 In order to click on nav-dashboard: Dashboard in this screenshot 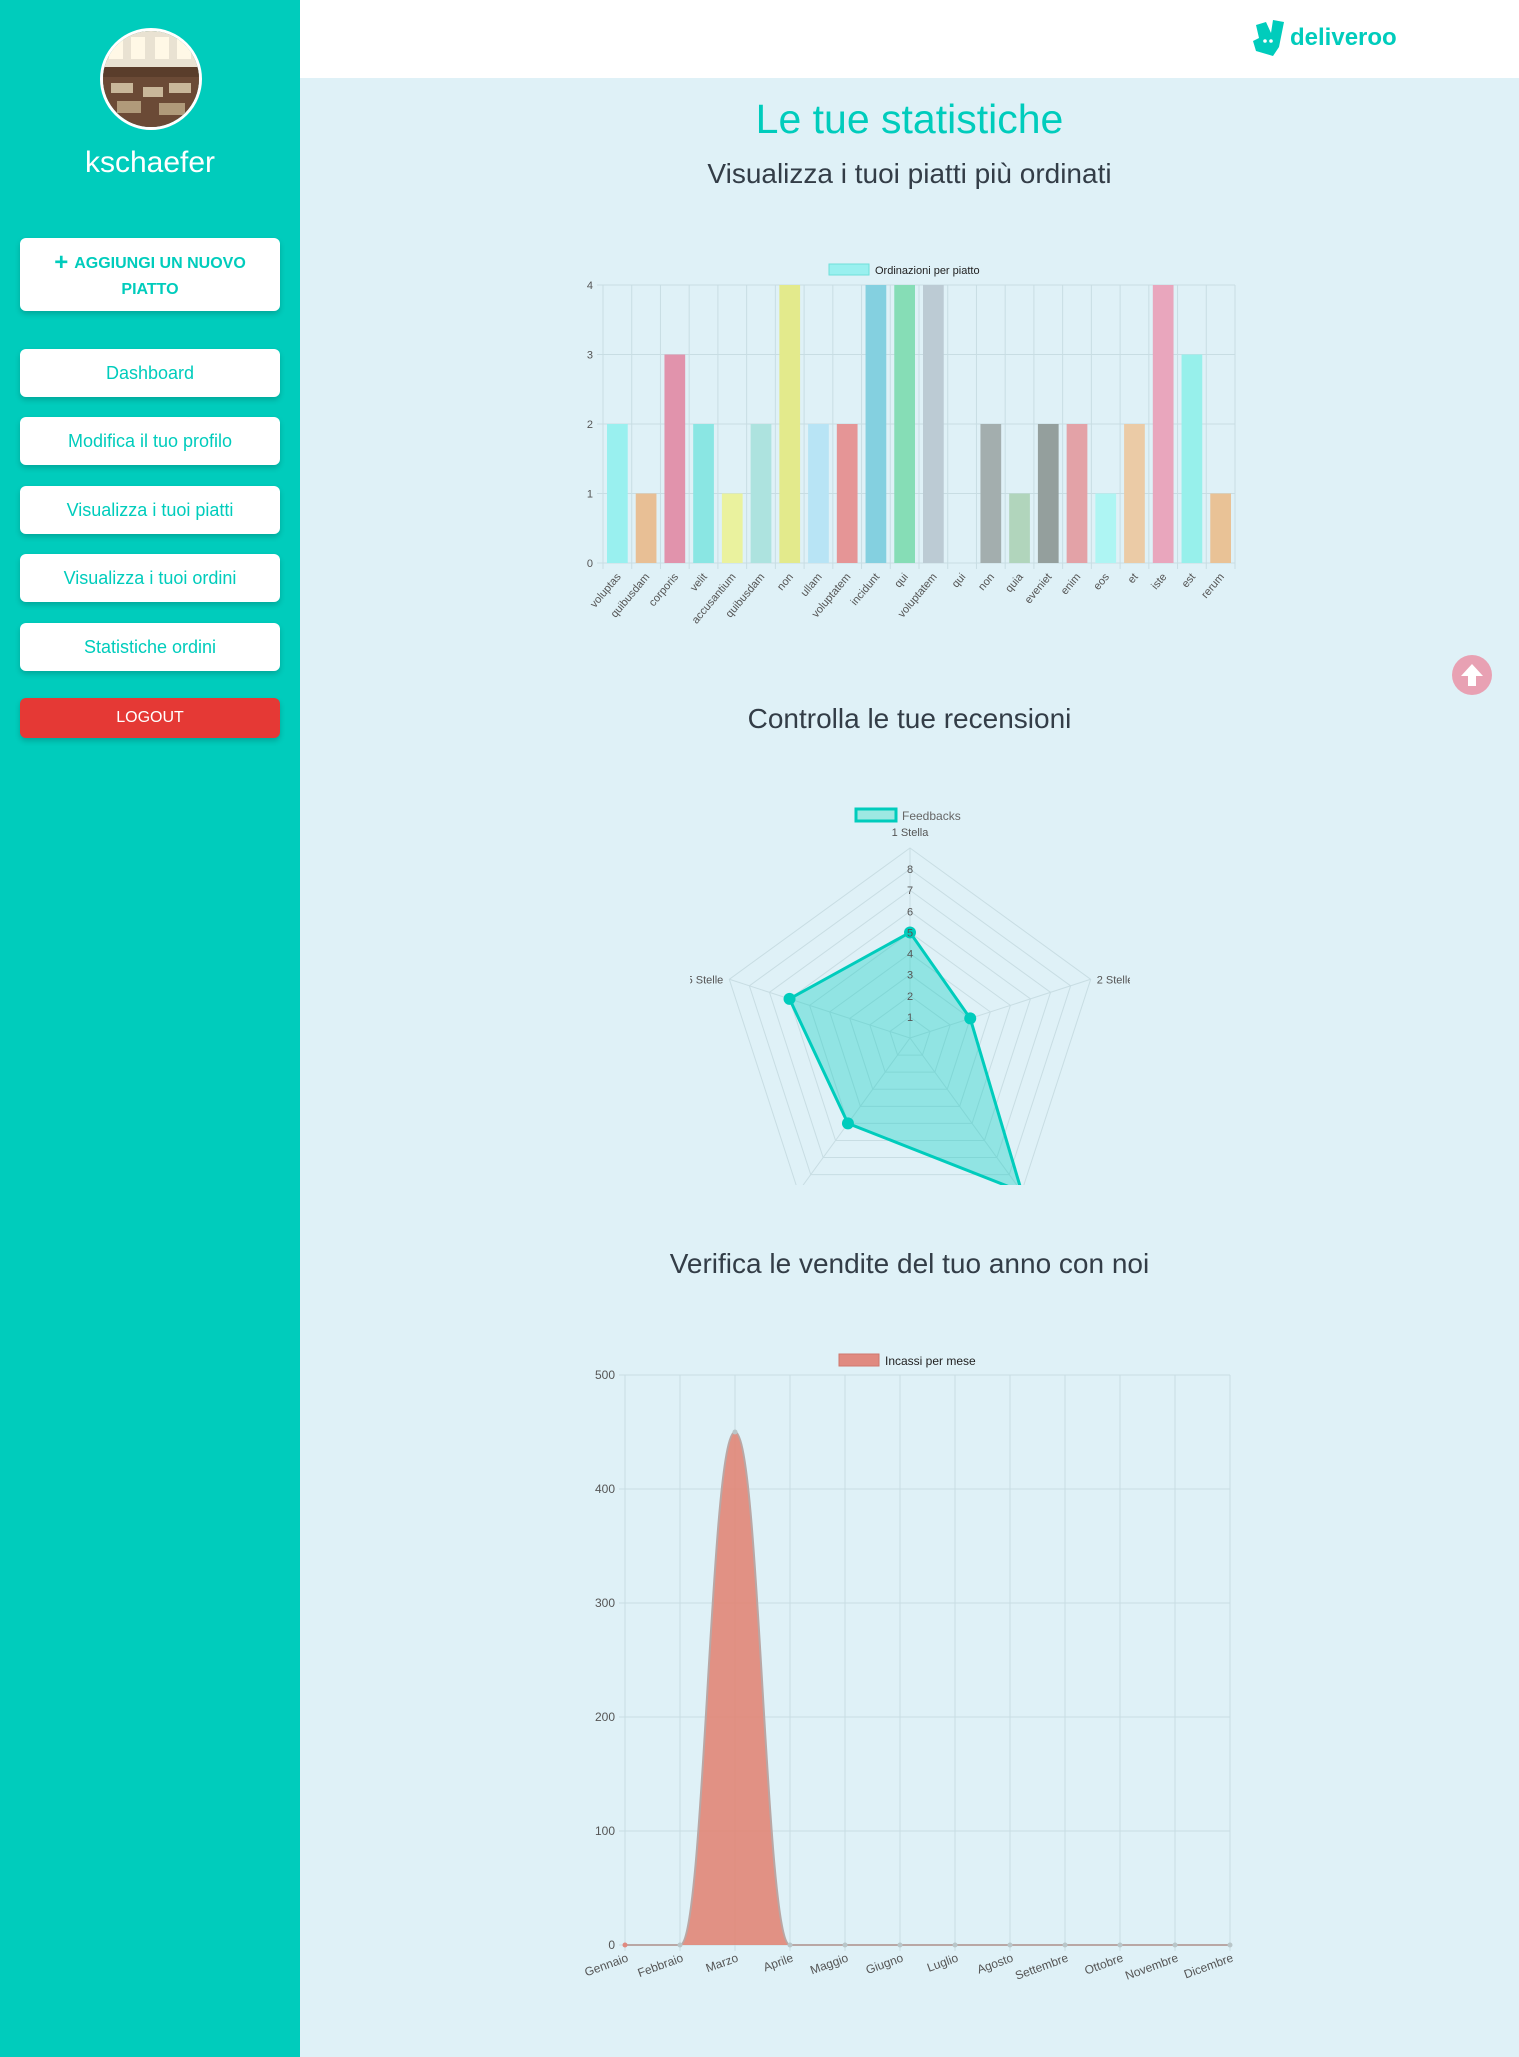, I will do `click(150, 373)`.